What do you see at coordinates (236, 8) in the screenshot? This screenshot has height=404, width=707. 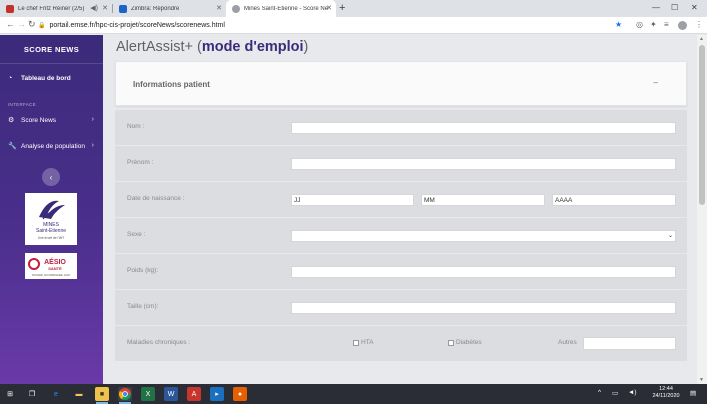 I see `globe-favicon-icon` at bounding box center [236, 8].